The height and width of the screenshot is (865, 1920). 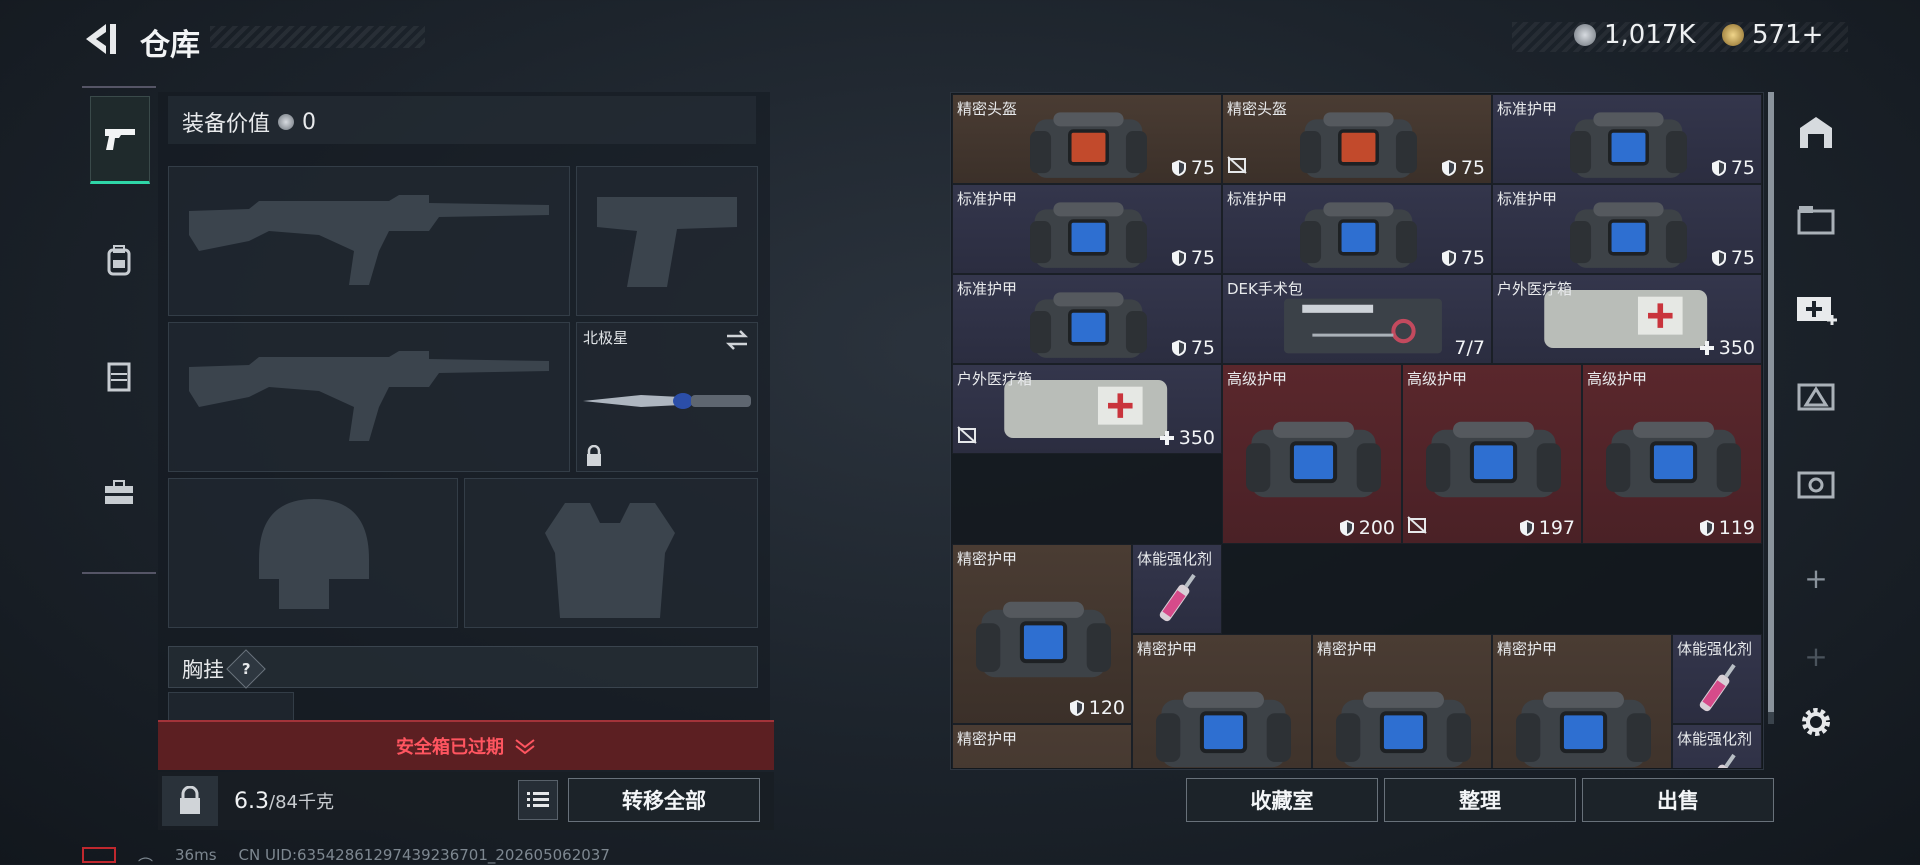 I want to click on silver-currency: 1,017K, so click(x=1634, y=35).